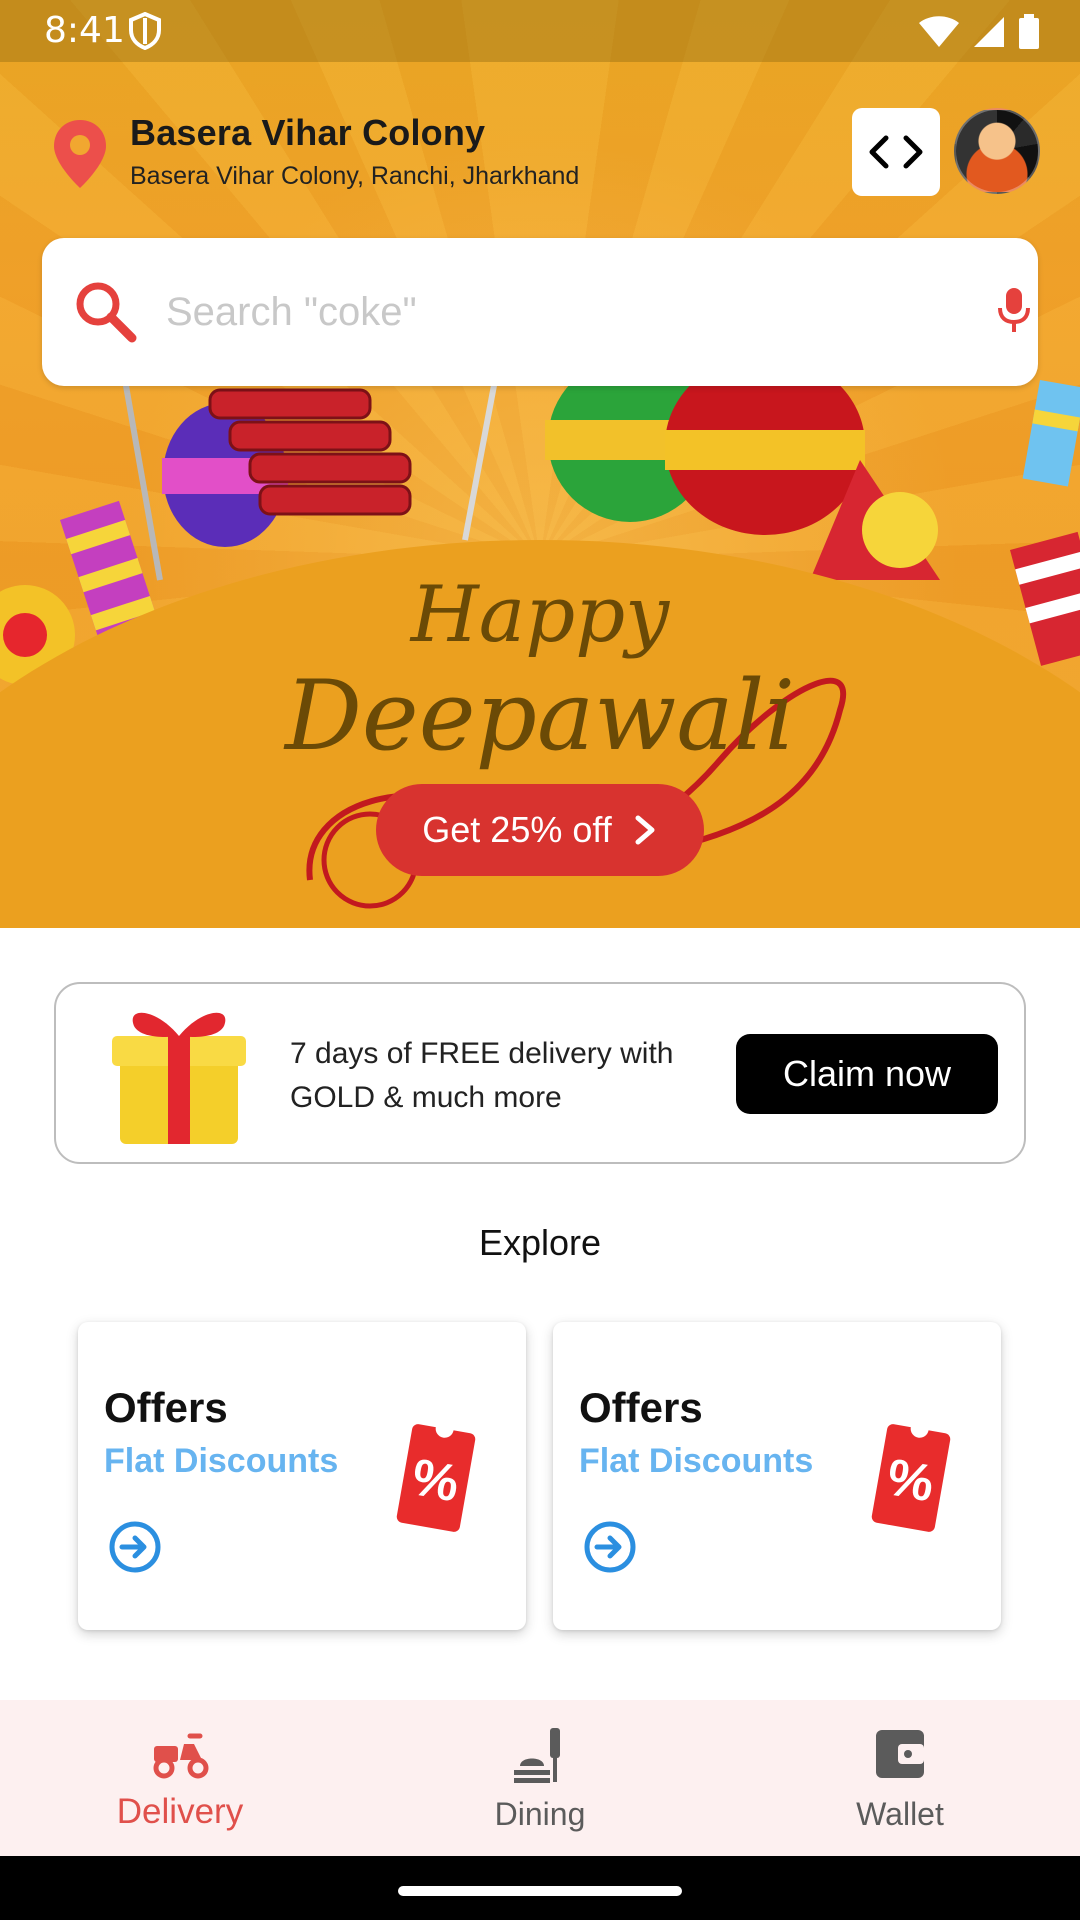 Image resolution: width=1080 pixels, height=1920 pixels. I want to click on status-bar: 8:41, so click(540, 31).